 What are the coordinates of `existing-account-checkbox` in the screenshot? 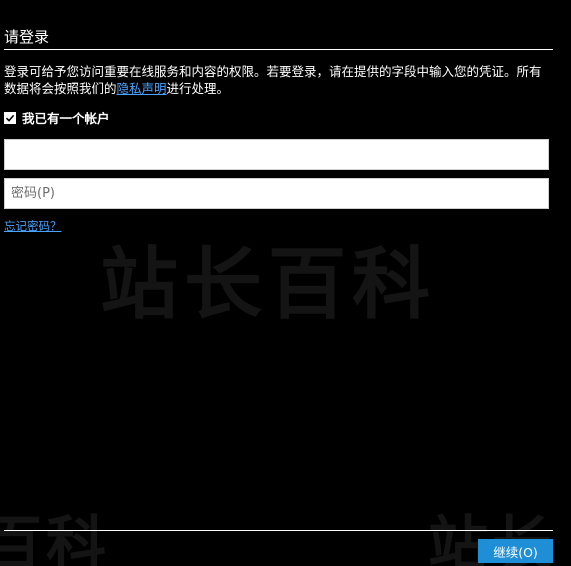 It's located at (10, 117).